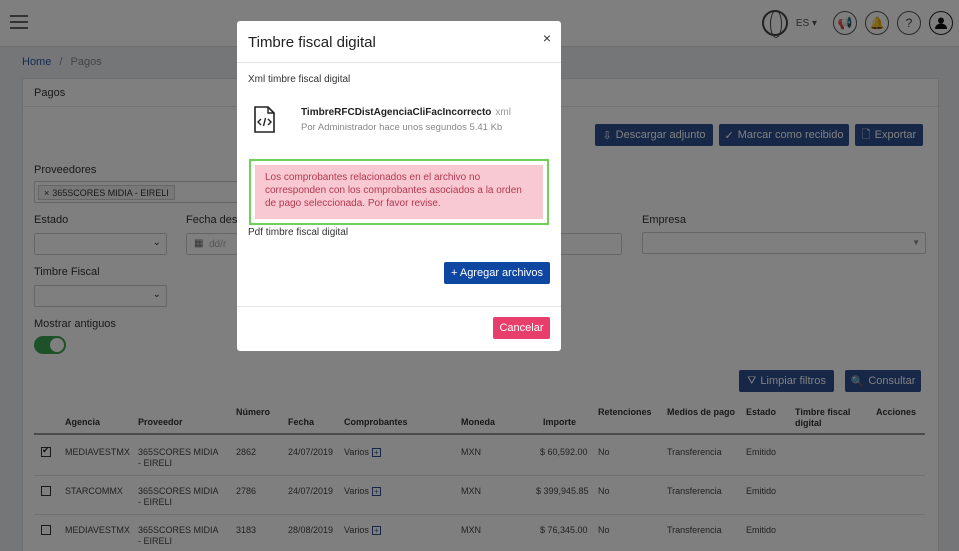  What do you see at coordinates (298, 232) in the screenshot?
I see `pdf-section-label: Pdf timbre fiscal digital` at bounding box center [298, 232].